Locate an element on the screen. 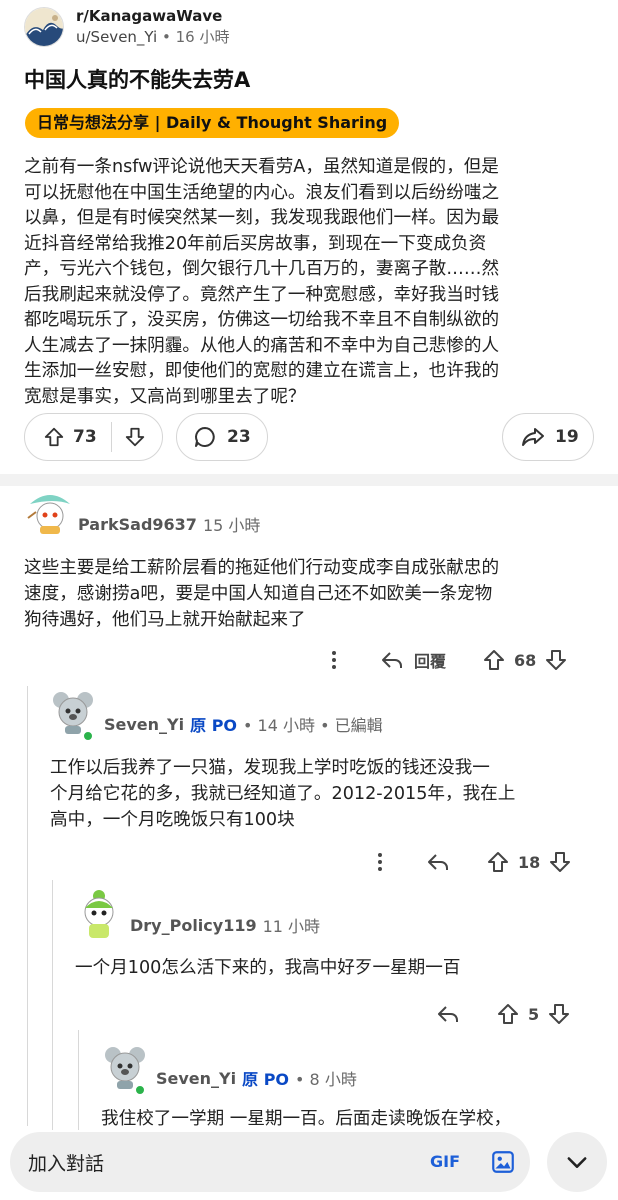 The image size is (618, 1200). vote-count: 68 is located at coordinates (525, 660).